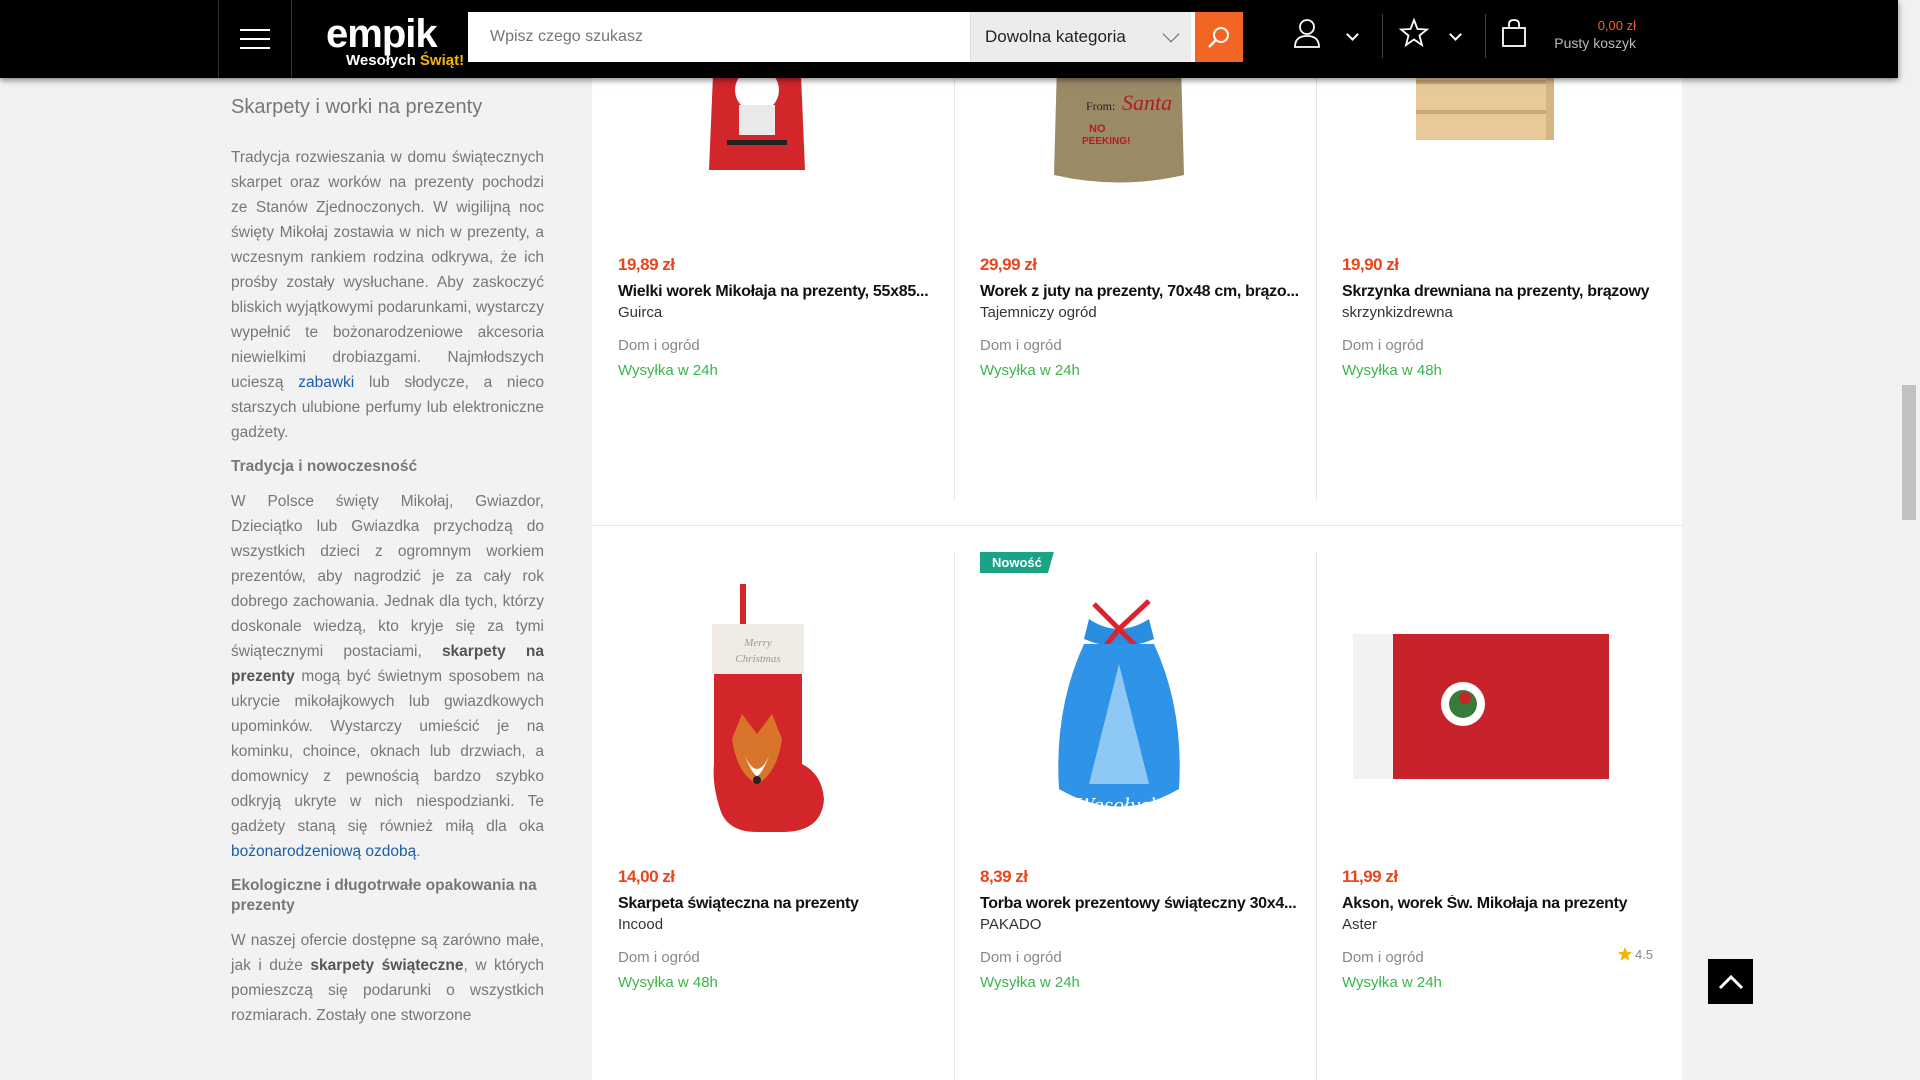 The image size is (1920, 1080). Describe the element at coordinates (1909, 452) in the screenshot. I see `scrollbar-thumb` at that location.